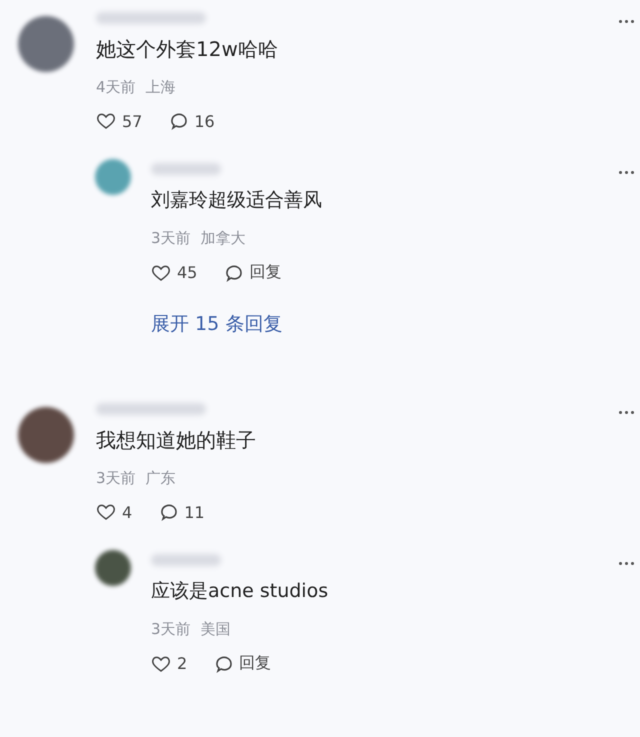  Describe the element at coordinates (223, 238) in the screenshot. I see `comment-location: 加拿大` at that location.